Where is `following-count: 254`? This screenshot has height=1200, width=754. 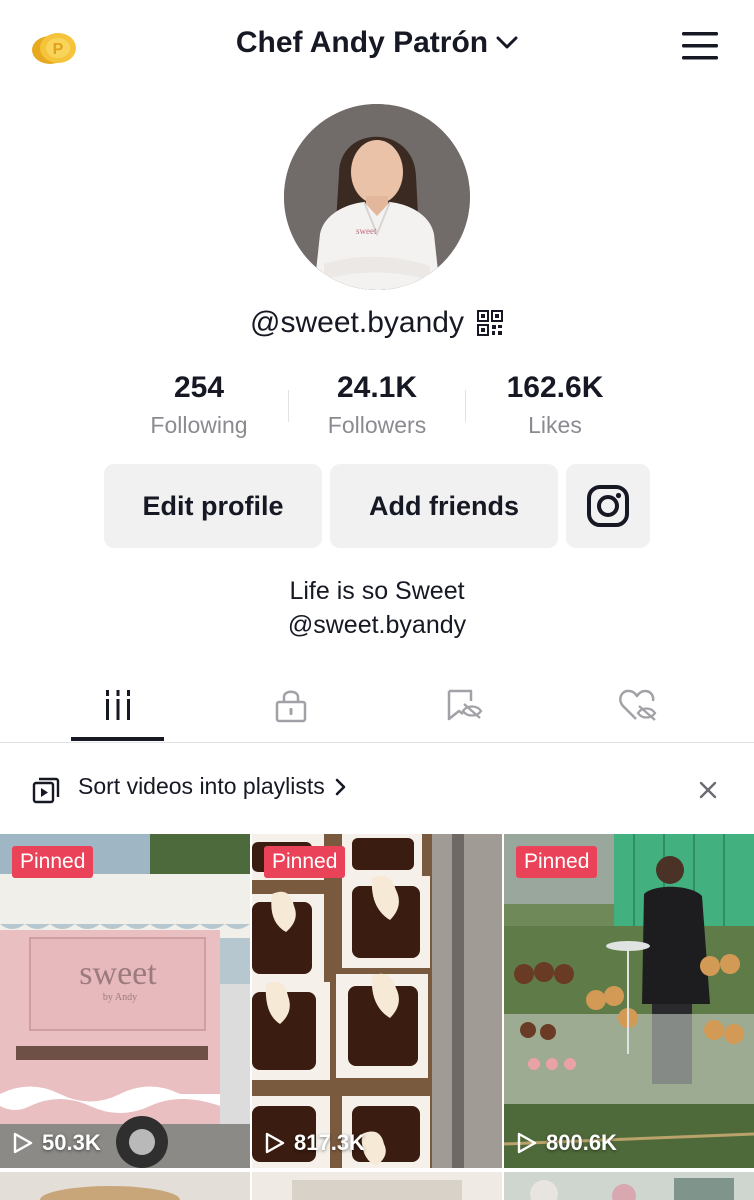 following-count: 254 is located at coordinates (199, 387).